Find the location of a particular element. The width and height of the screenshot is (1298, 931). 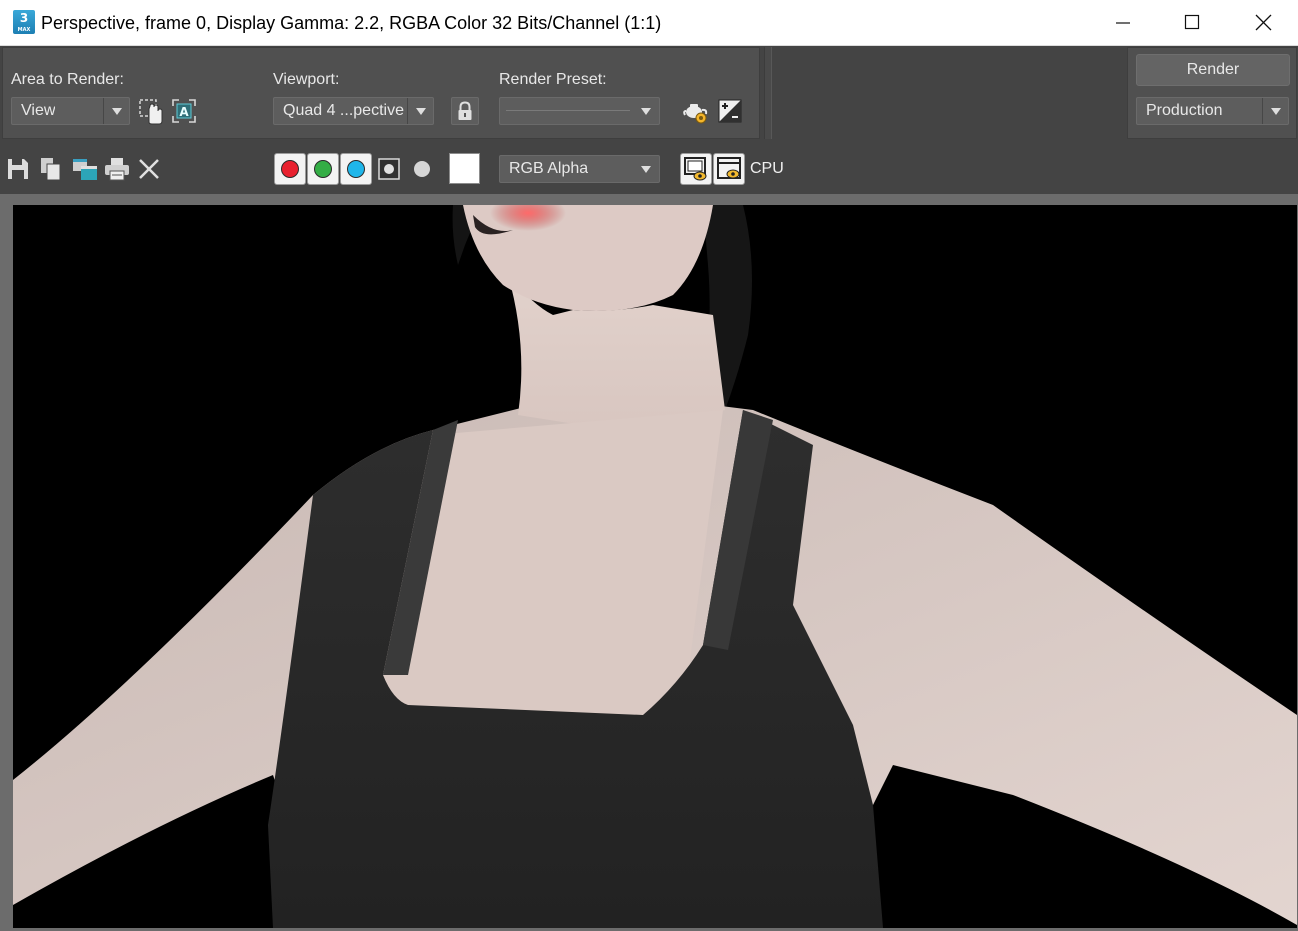

copy-icon is located at coordinates (51, 169).